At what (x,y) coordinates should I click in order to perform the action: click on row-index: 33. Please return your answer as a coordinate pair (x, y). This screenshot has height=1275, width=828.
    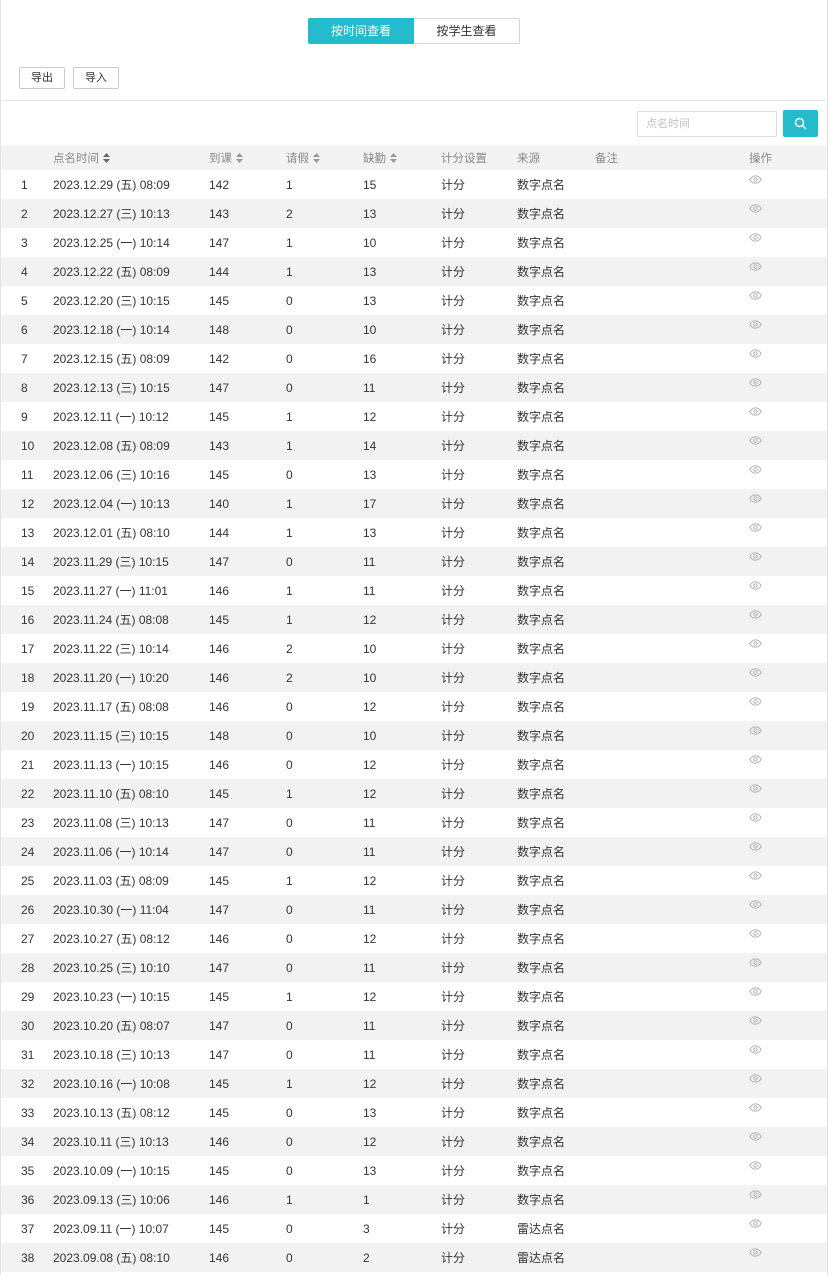
    Looking at the image, I should click on (28, 1112).